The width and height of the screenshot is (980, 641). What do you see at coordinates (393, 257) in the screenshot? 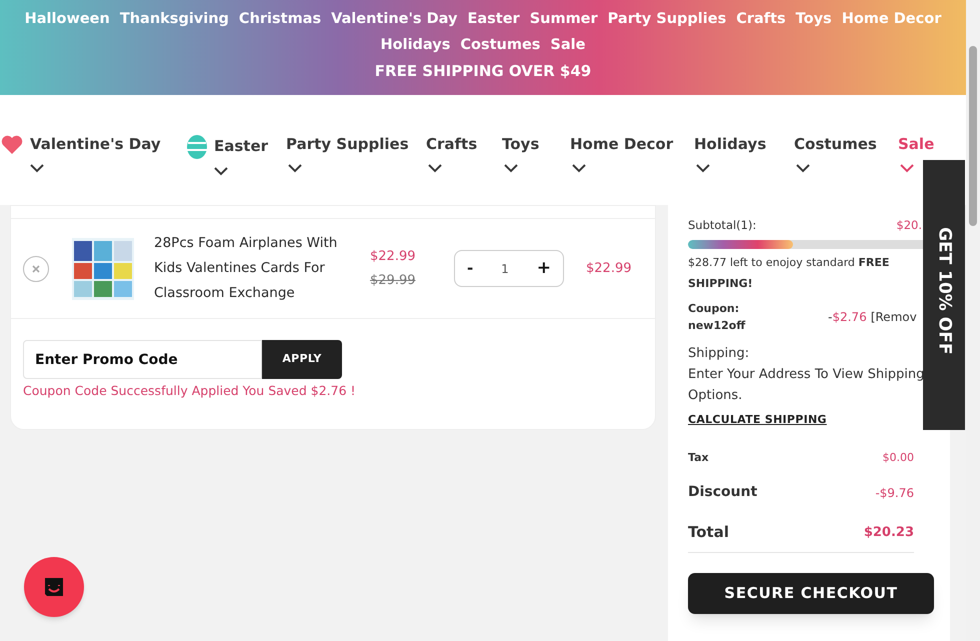
I see `sale-price: $22.99` at bounding box center [393, 257].